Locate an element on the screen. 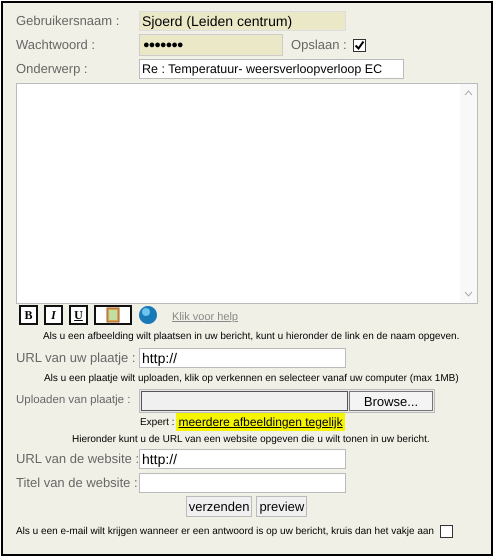 The height and width of the screenshot is (557, 496). image-url-field: http:// is located at coordinates (242, 358).